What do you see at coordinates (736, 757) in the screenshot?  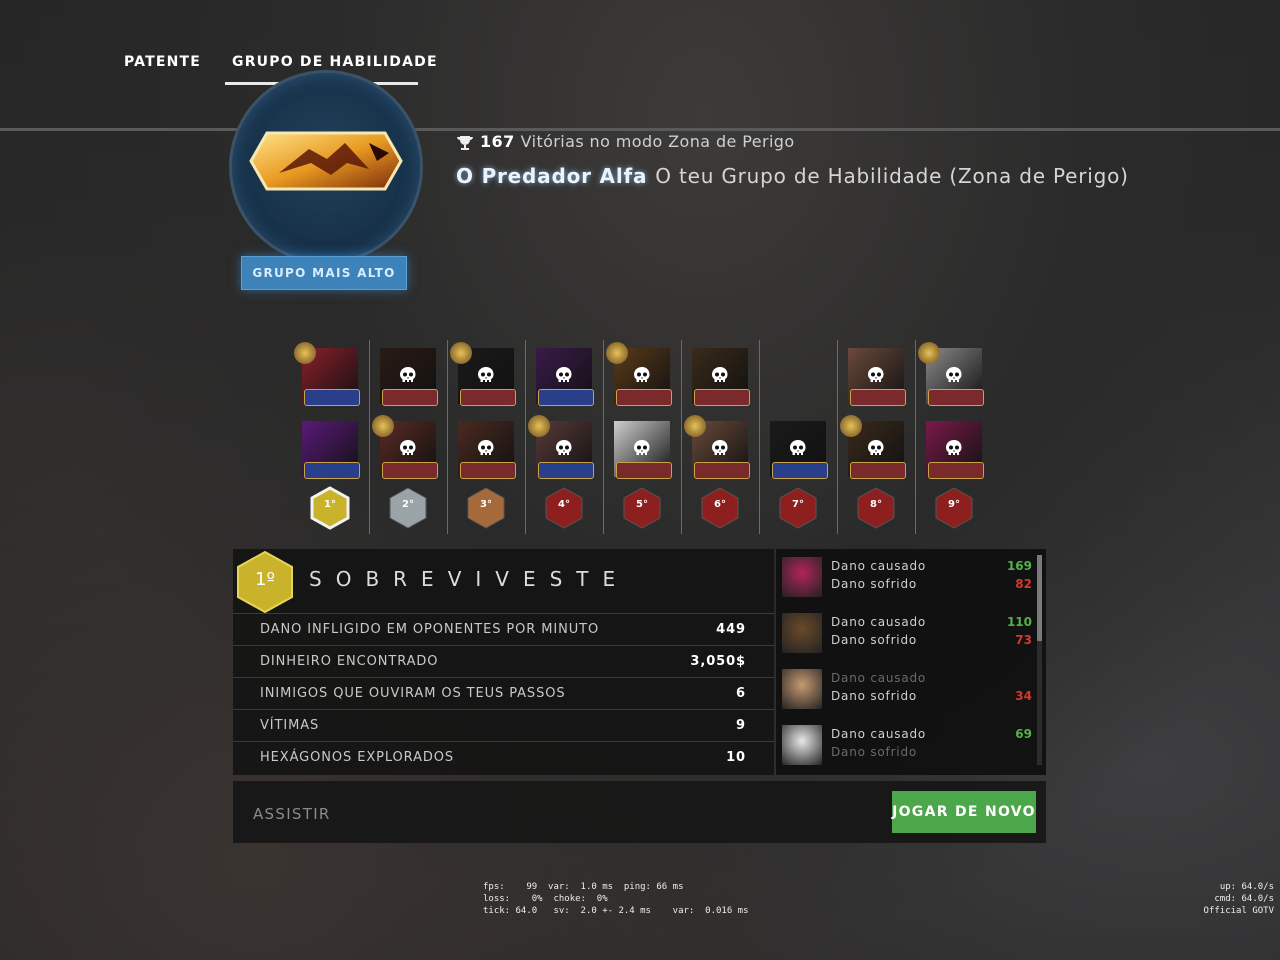 I see `stat-value: 10` at bounding box center [736, 757].